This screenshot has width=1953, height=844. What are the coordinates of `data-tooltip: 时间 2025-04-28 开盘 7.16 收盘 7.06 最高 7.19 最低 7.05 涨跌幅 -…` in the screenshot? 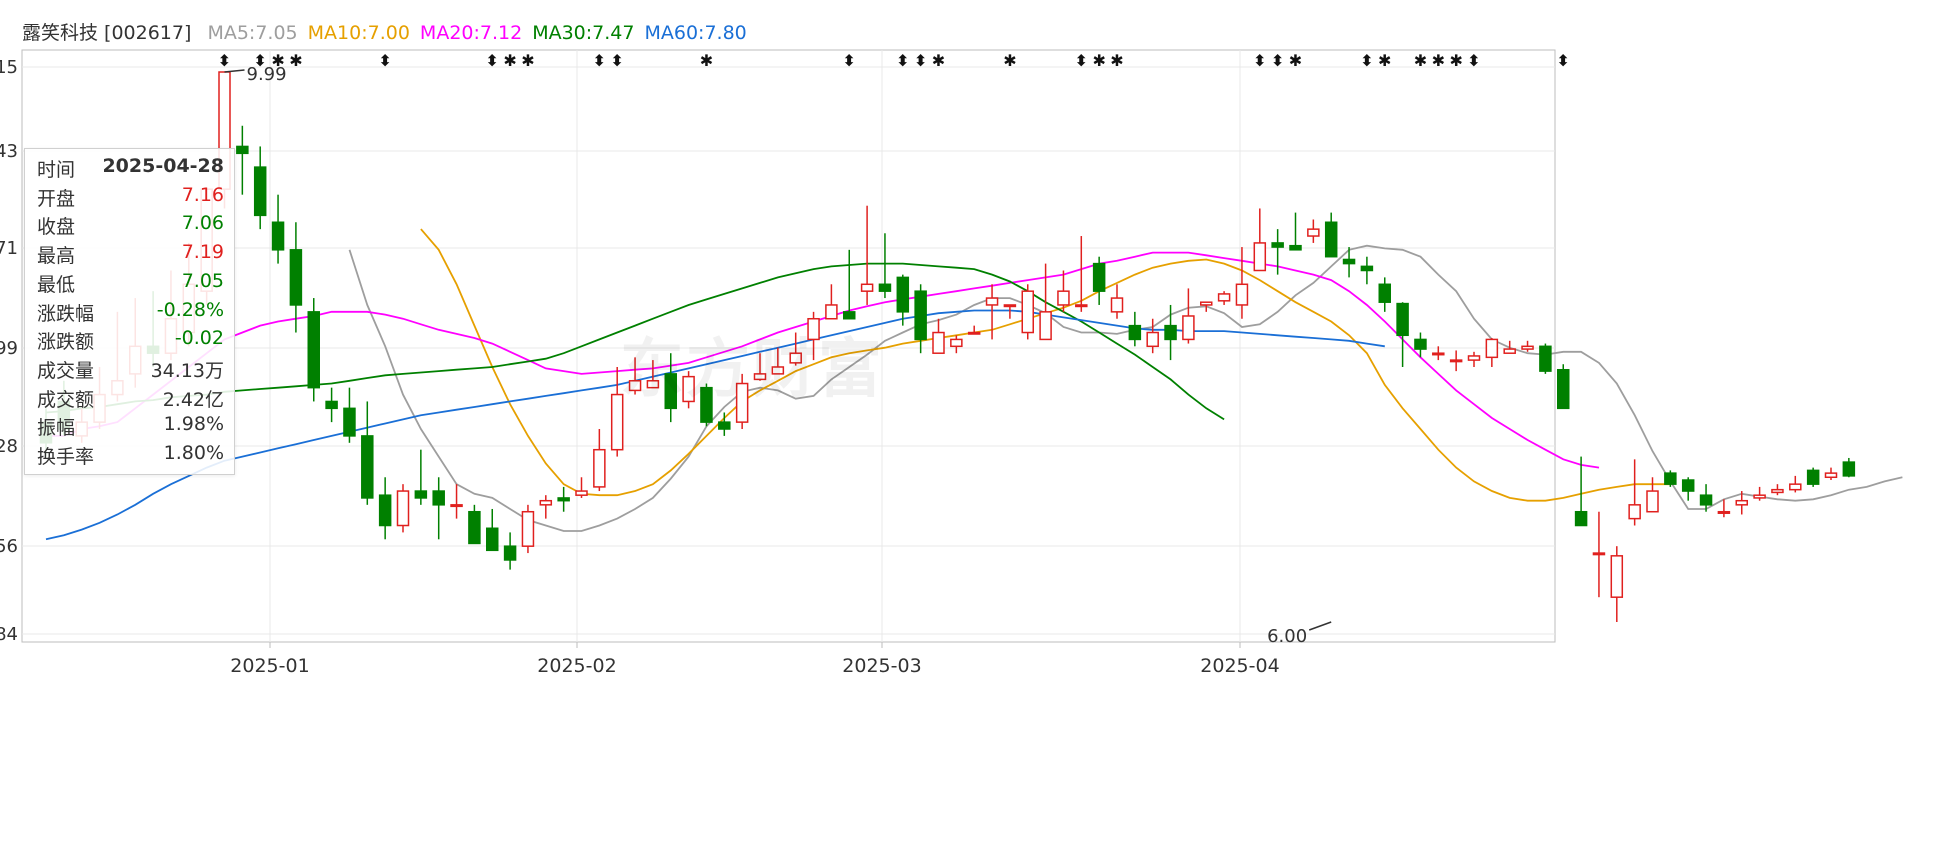 It's located at (129, 311).